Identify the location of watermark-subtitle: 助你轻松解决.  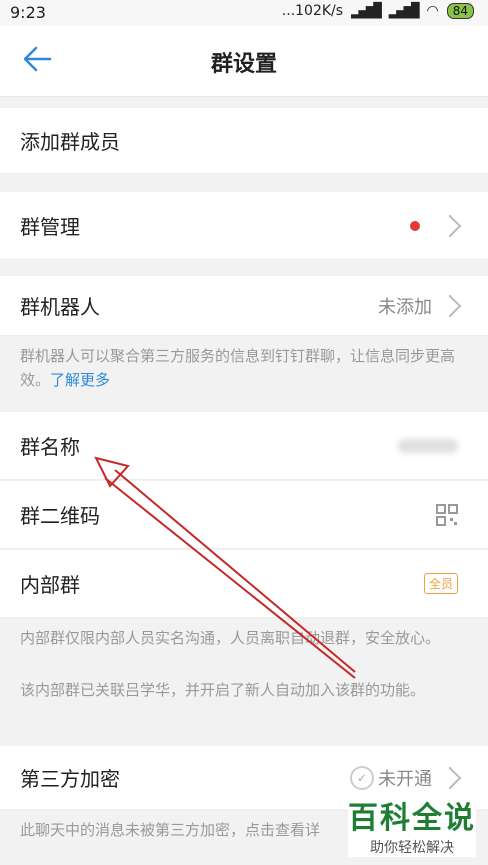
(412, 847).